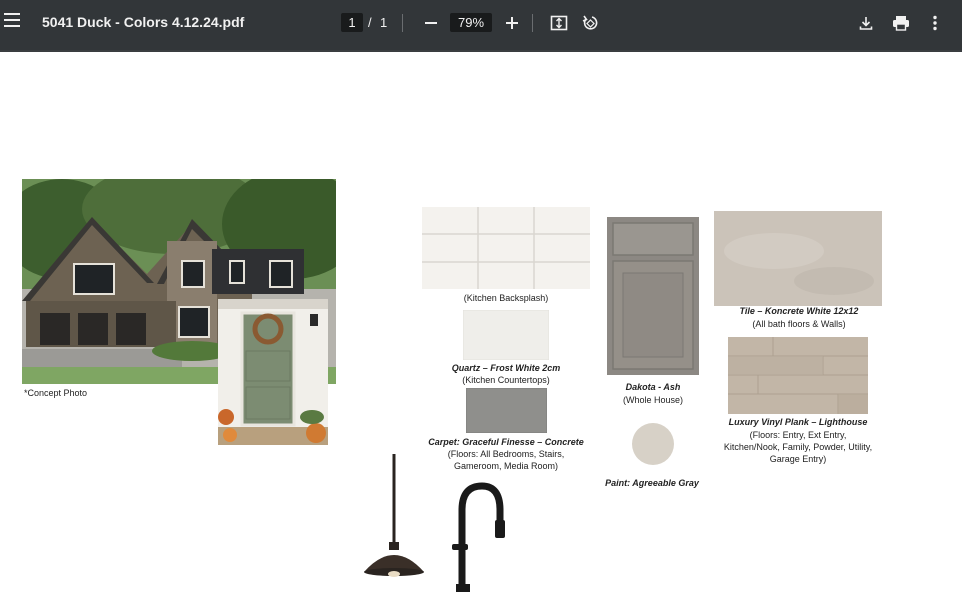  I want to click on more-vert-icon, so click(935, 23).